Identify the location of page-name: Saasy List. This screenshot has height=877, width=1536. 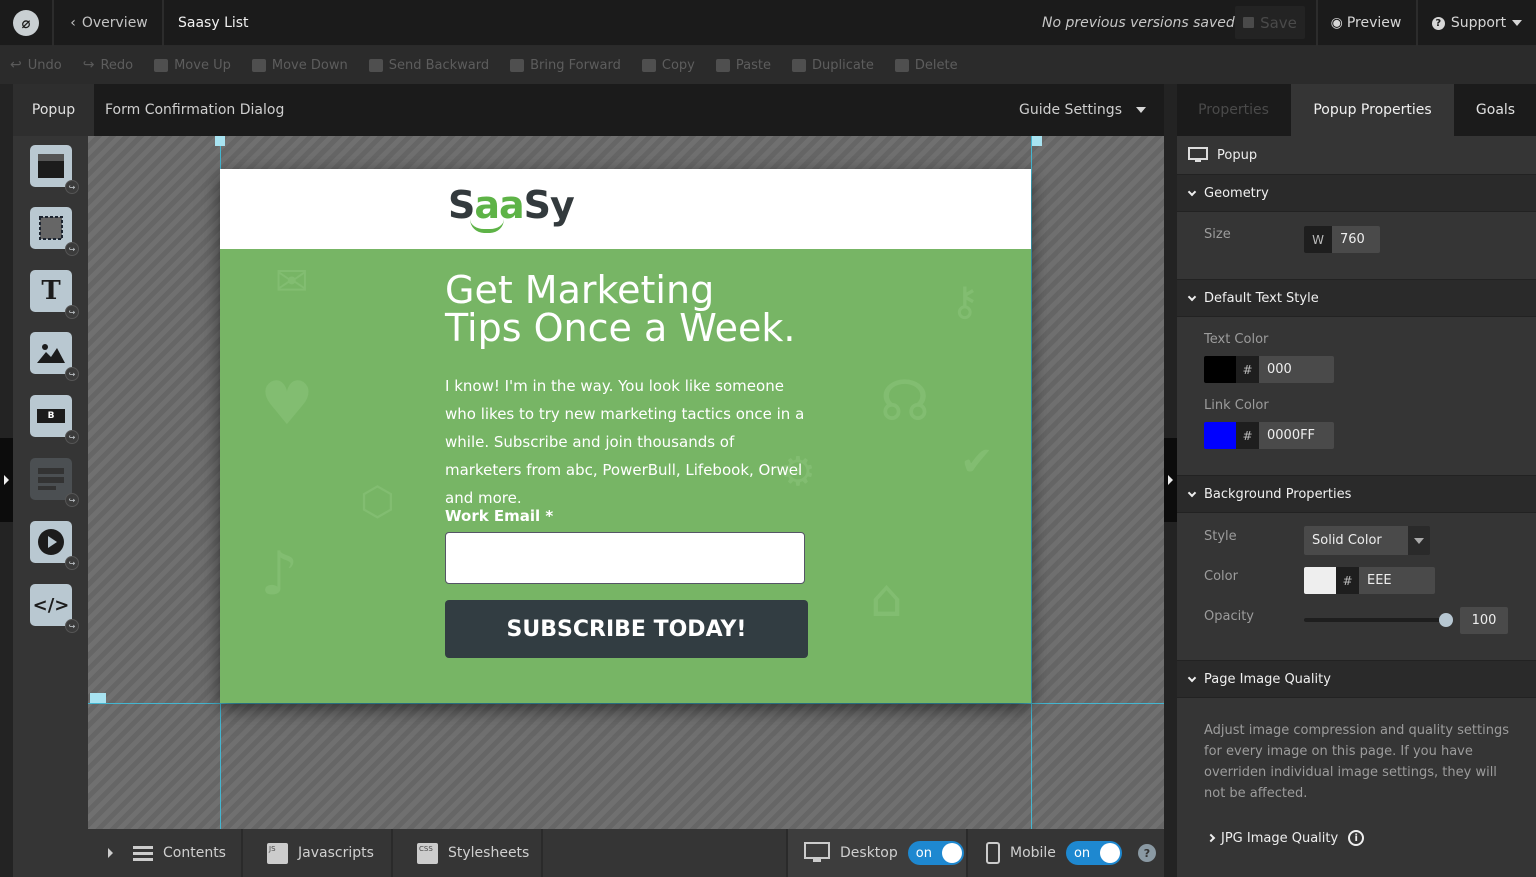
(213, 23).